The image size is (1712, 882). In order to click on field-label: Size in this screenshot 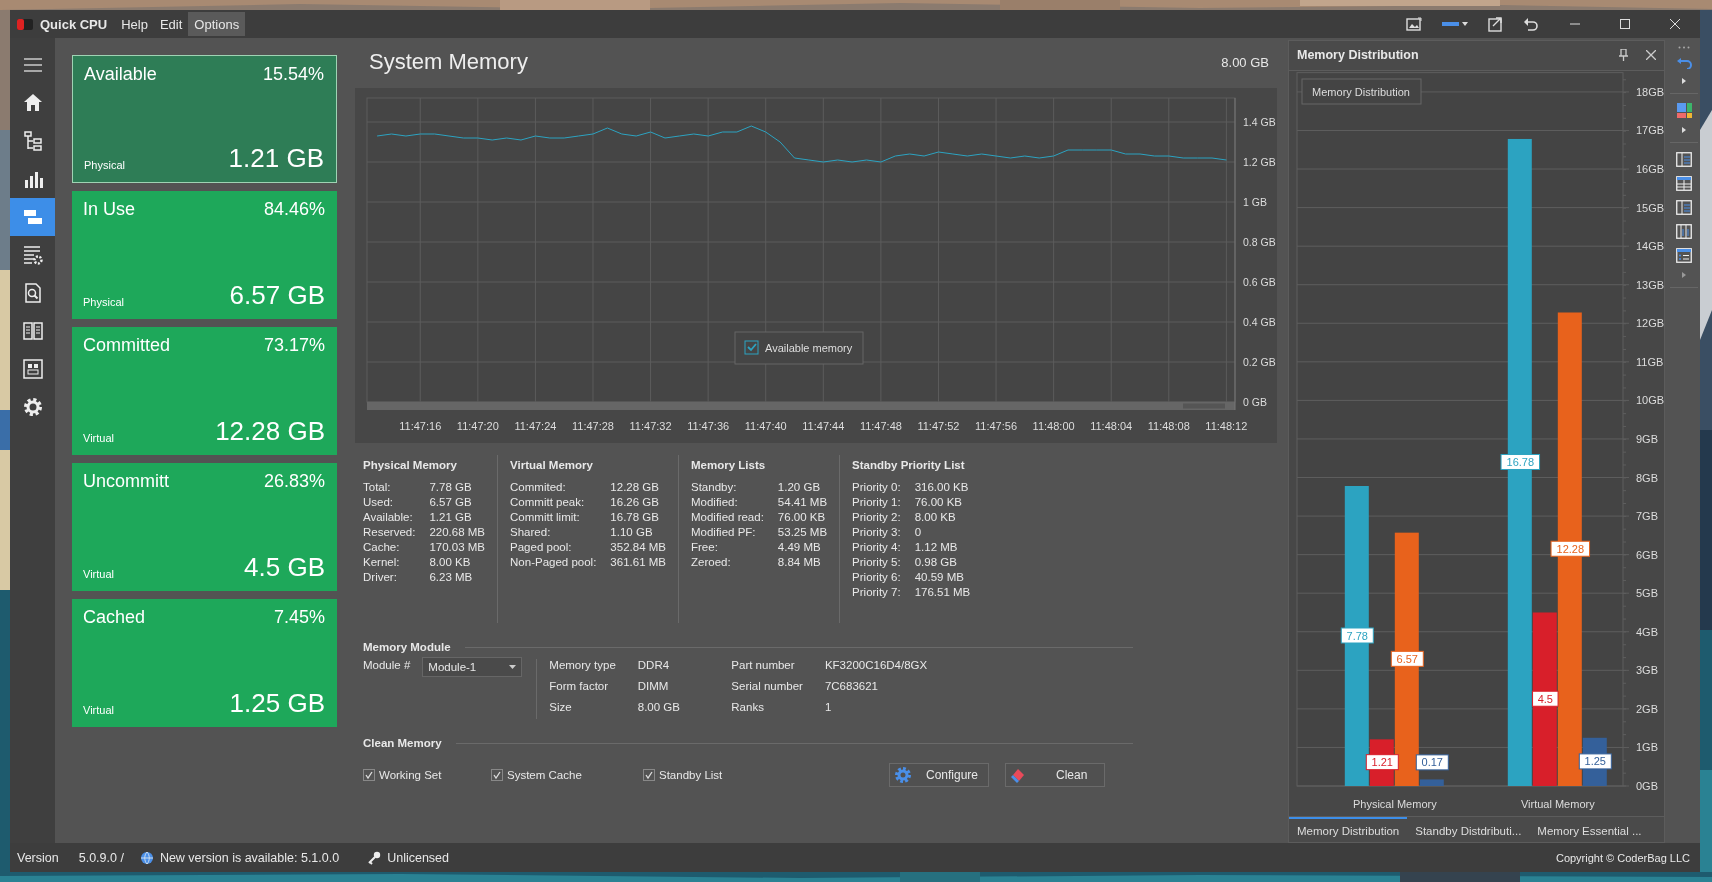, I will do `click(561, 708)`.